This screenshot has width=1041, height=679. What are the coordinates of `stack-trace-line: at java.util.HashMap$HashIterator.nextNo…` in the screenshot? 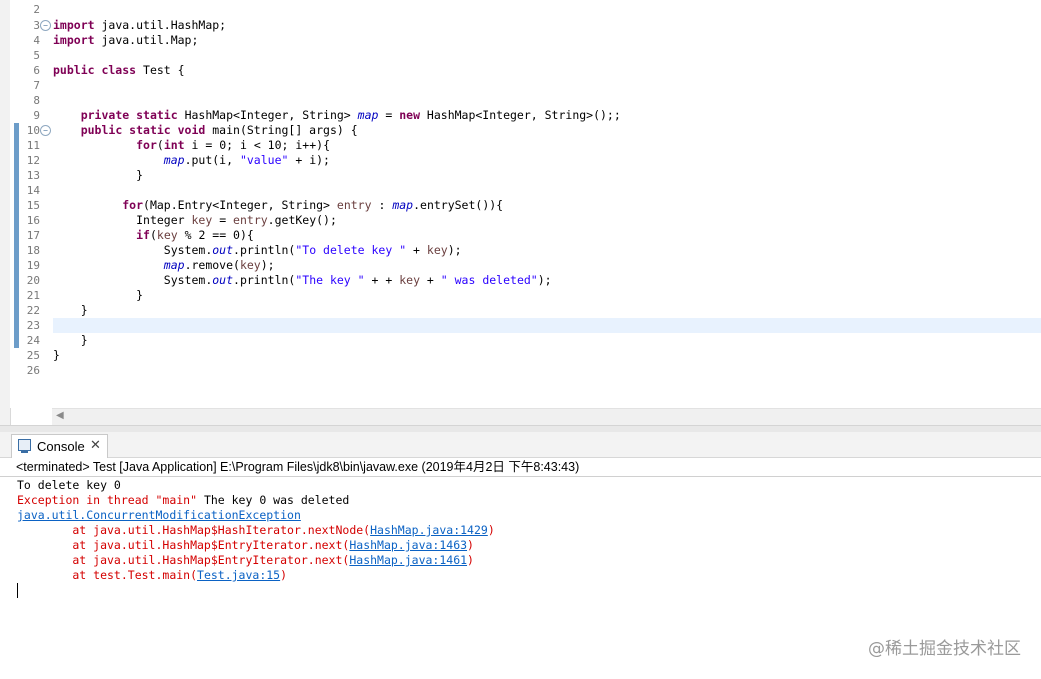 It's located at (256, 530).